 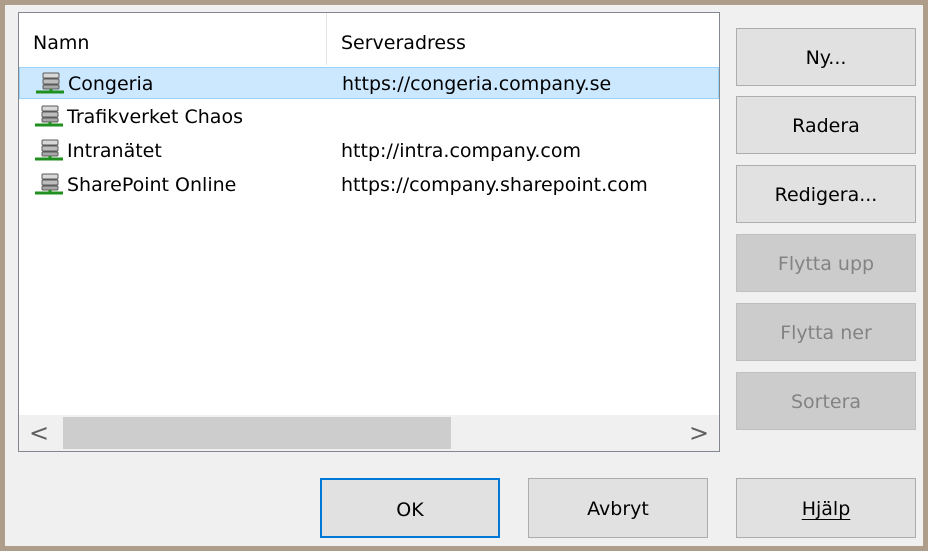 What do you see at coordinates (410, 508) in the screenshot?
I see `ok-button: OK` at bounding box center [410, 508].